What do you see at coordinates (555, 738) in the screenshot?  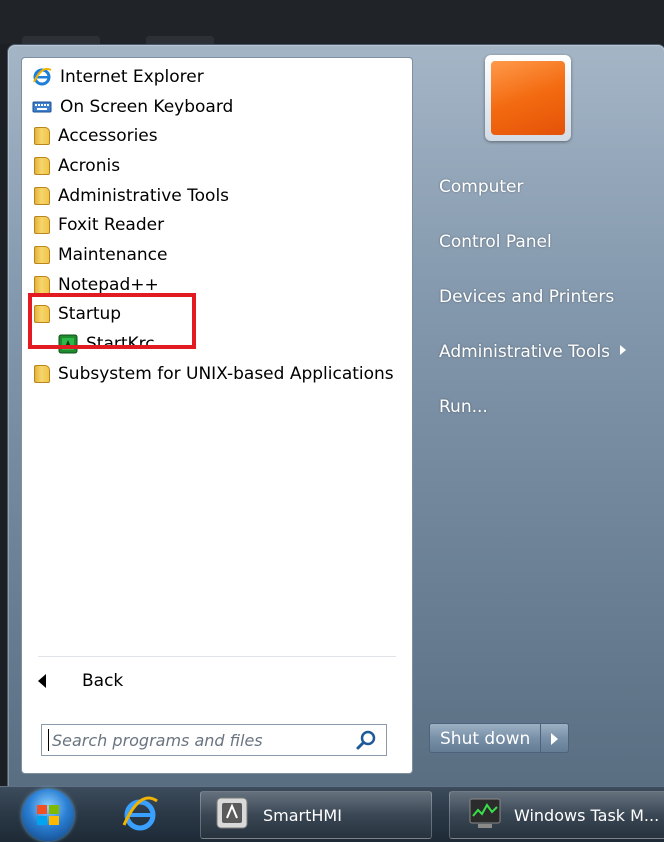 I see `shutdown-options-arrow-icon` at bounding box center [555, 738].